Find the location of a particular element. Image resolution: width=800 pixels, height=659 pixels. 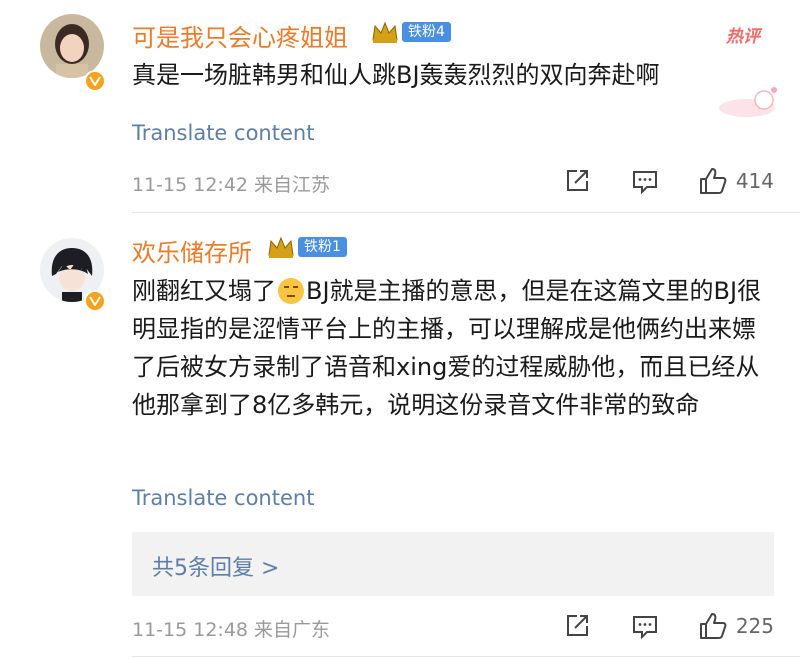

fan-badge: 铁粉4 is located at coordinates (410, 32).